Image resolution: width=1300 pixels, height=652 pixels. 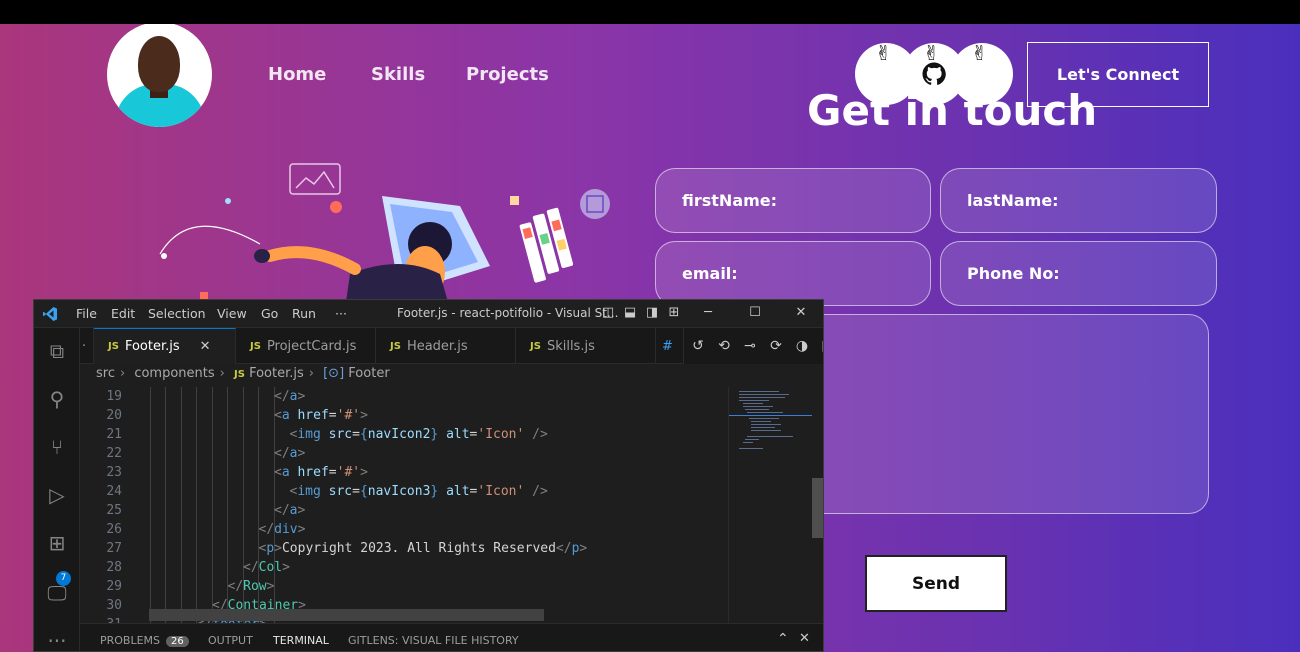 I want to click on send-button: Send, so click(x=936, y=583).